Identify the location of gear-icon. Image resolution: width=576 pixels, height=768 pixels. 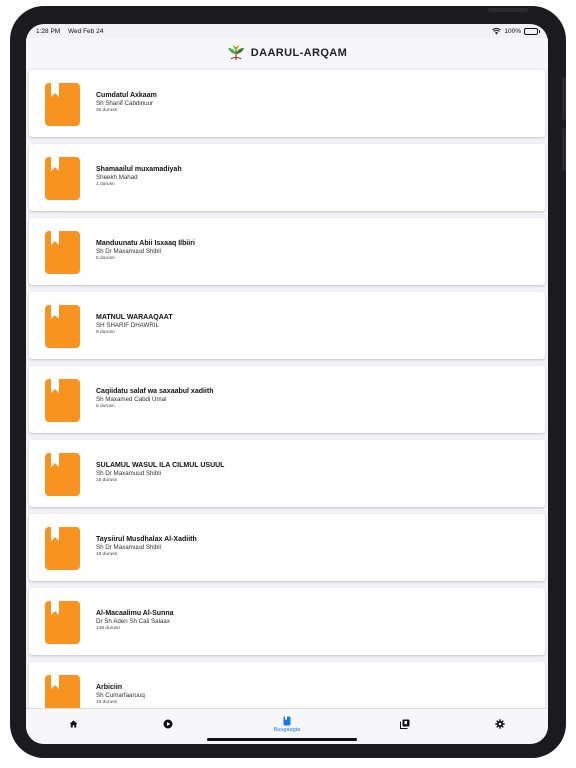
(500, 724).